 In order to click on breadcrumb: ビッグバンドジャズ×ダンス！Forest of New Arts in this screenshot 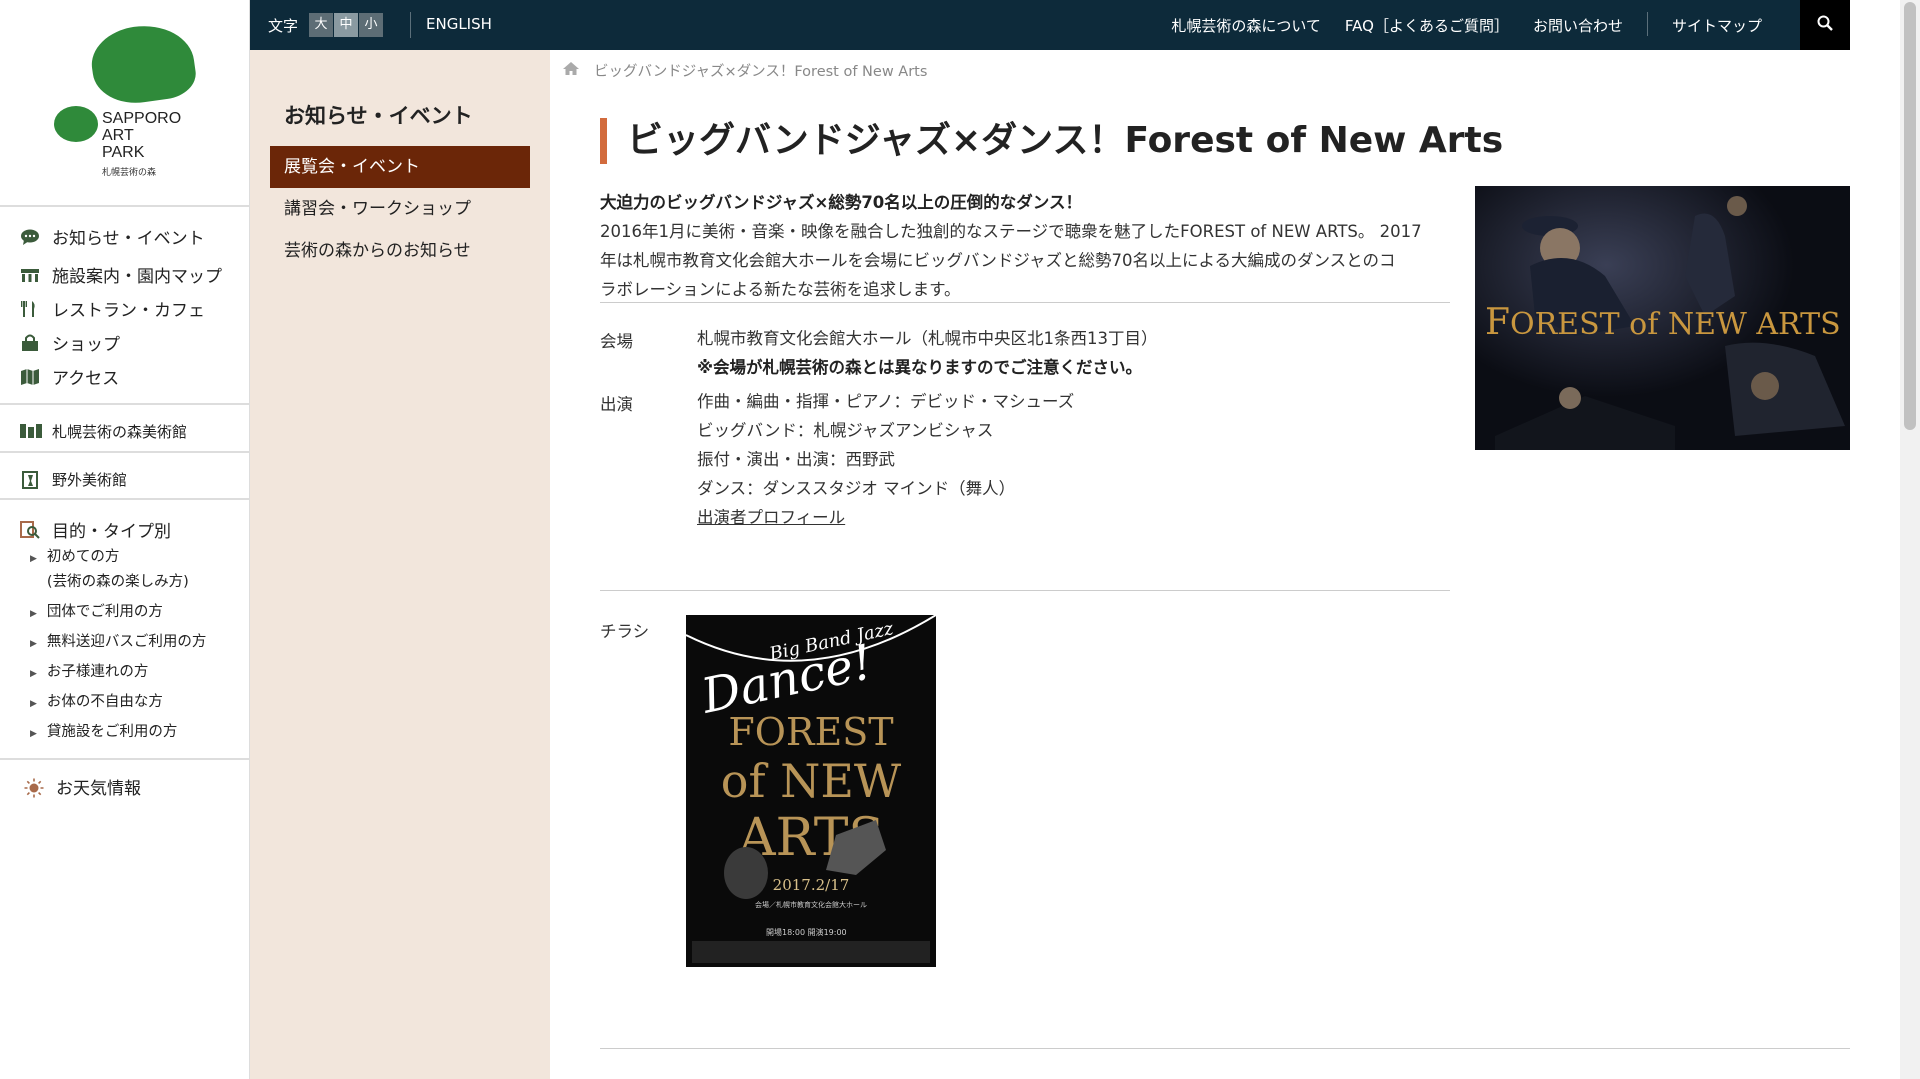, I will do `click(744, 70)`.